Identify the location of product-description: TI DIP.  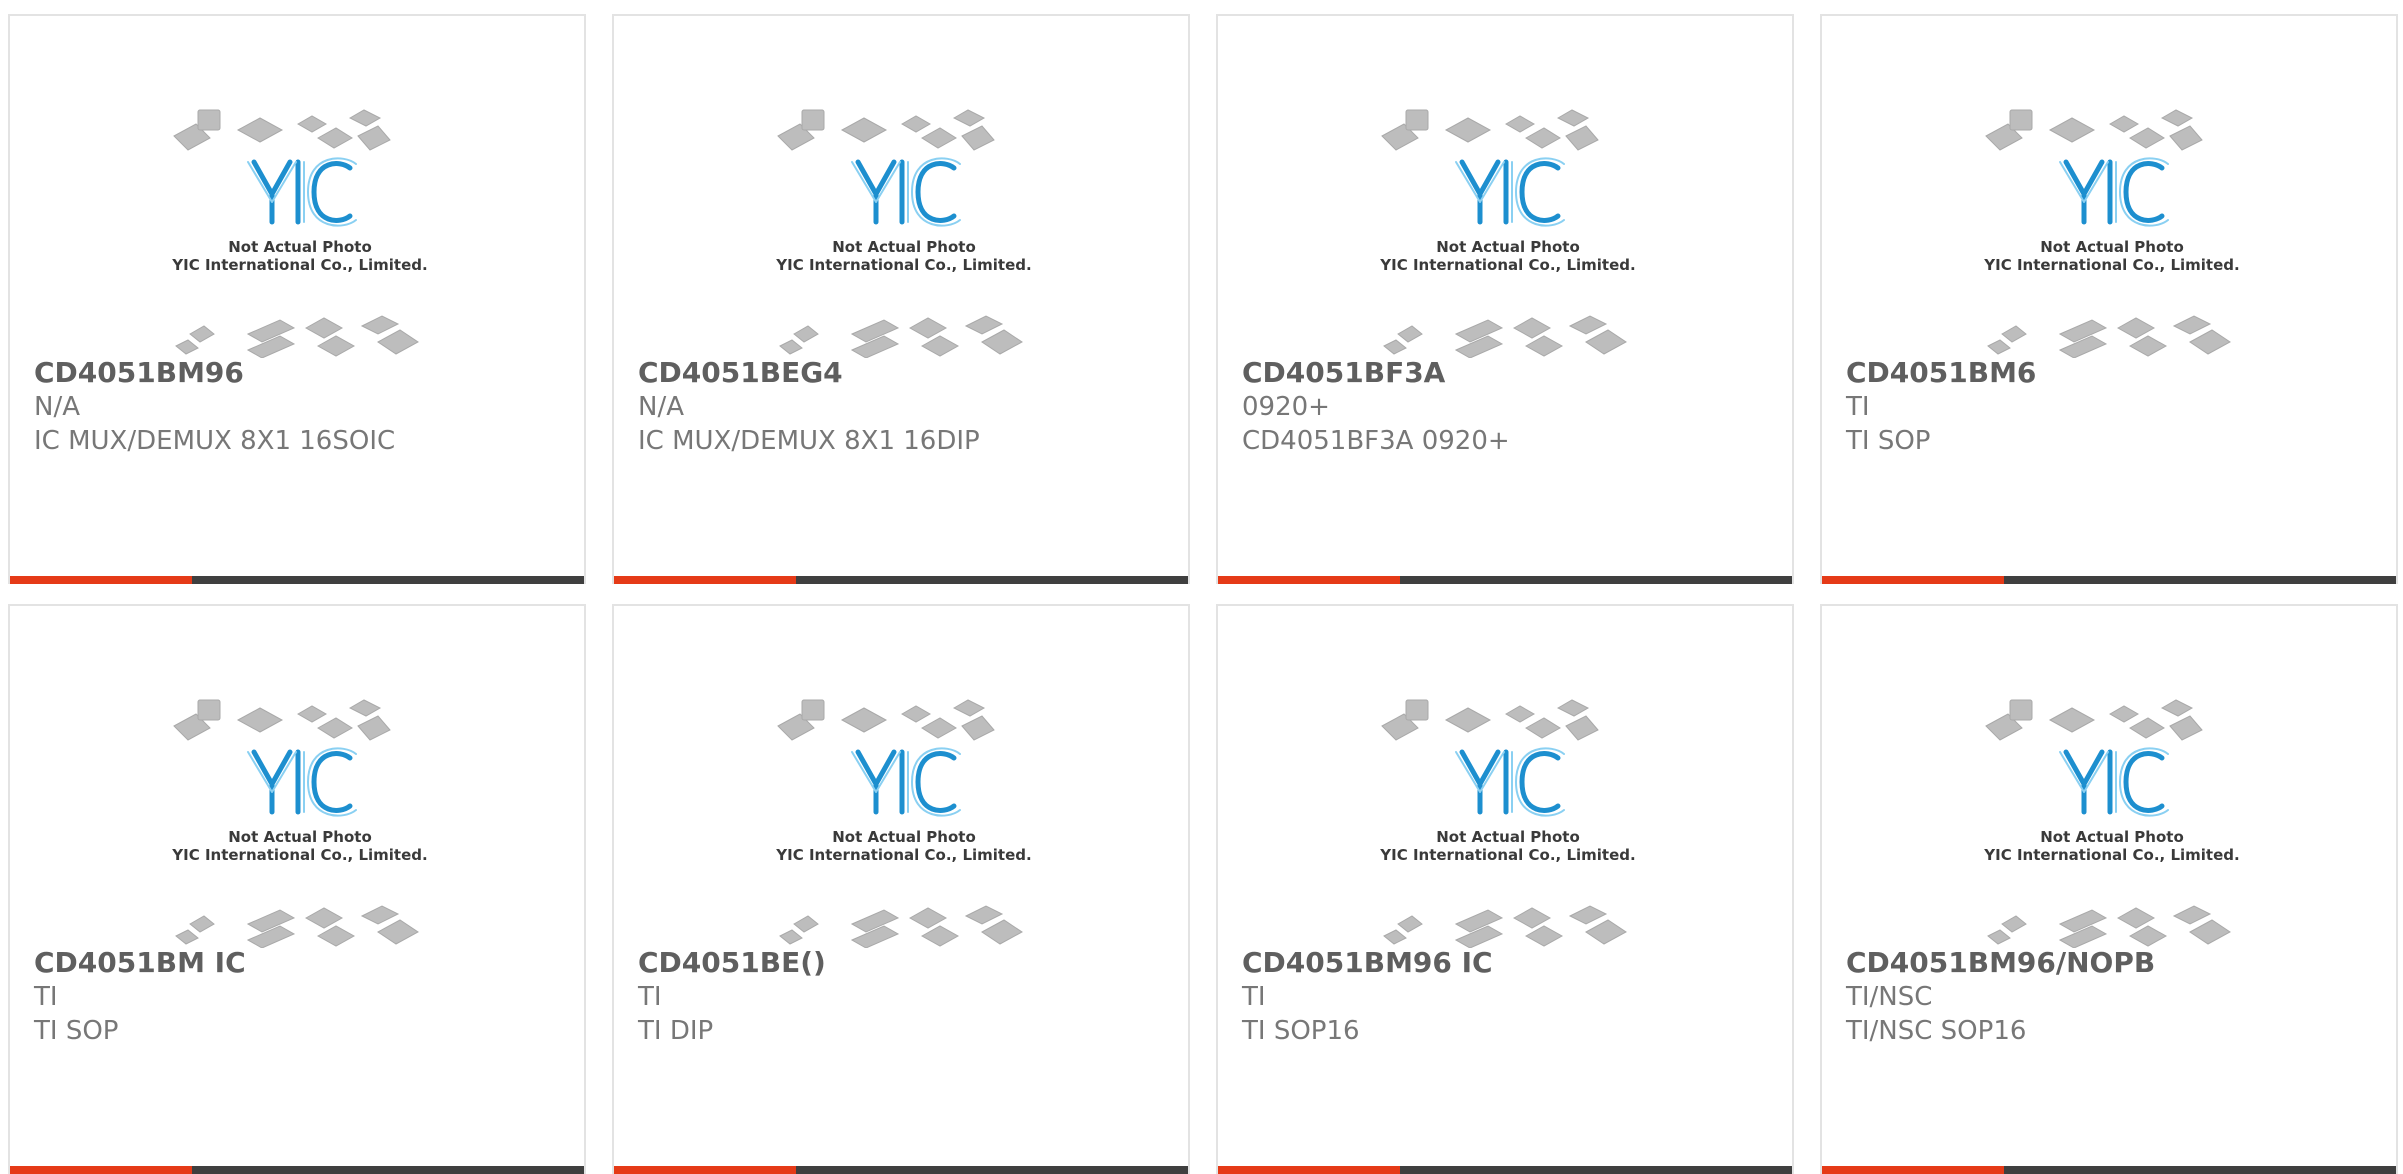
(676, 1031).